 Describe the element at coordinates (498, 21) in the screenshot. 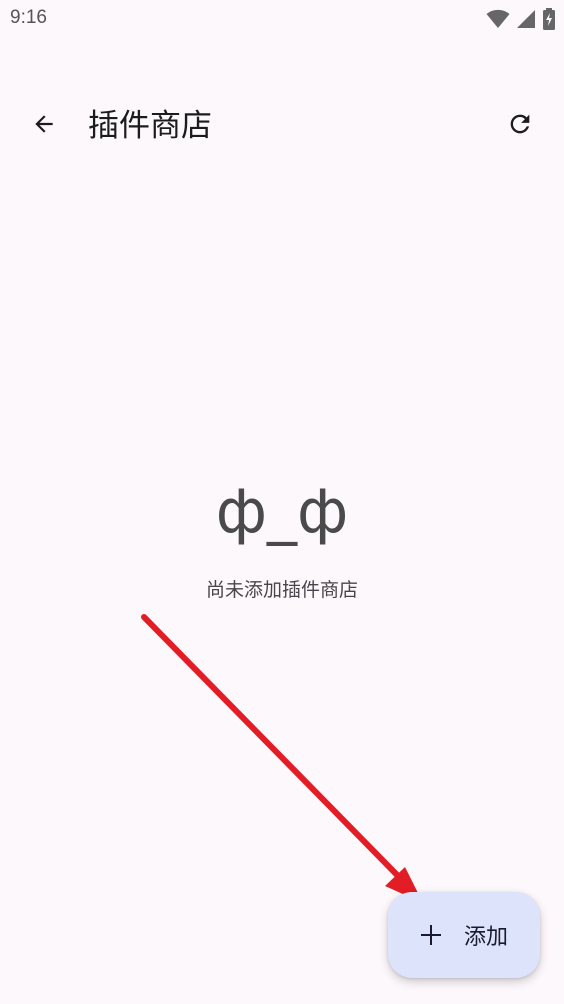

I see `wifi-icon` at that location.